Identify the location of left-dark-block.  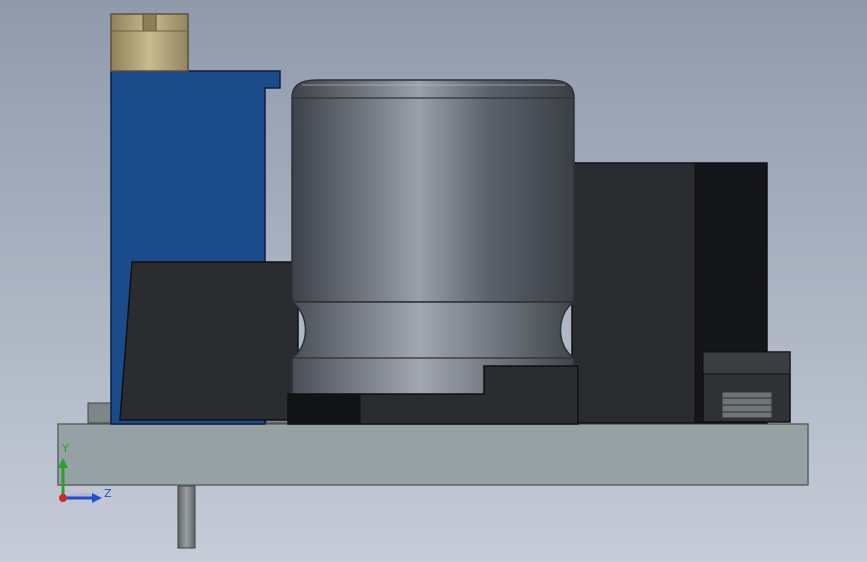
(209, 341).